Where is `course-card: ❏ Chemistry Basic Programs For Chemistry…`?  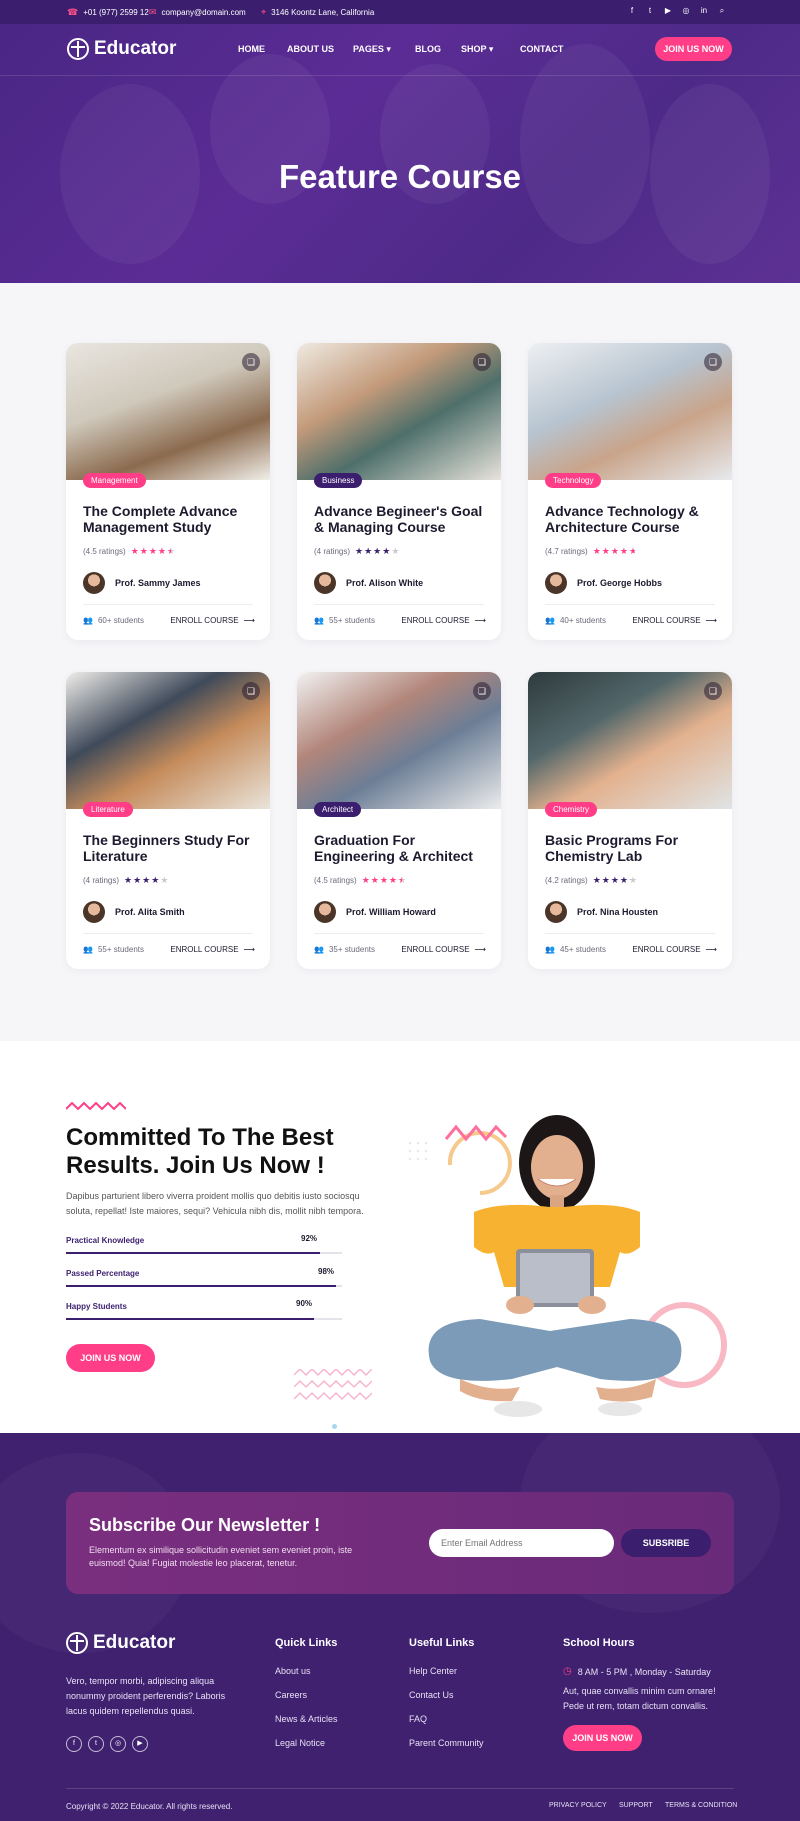 course-card: ❏ Chemistry Basic Programs For Chemistry… is located at coordinates (630, 820).